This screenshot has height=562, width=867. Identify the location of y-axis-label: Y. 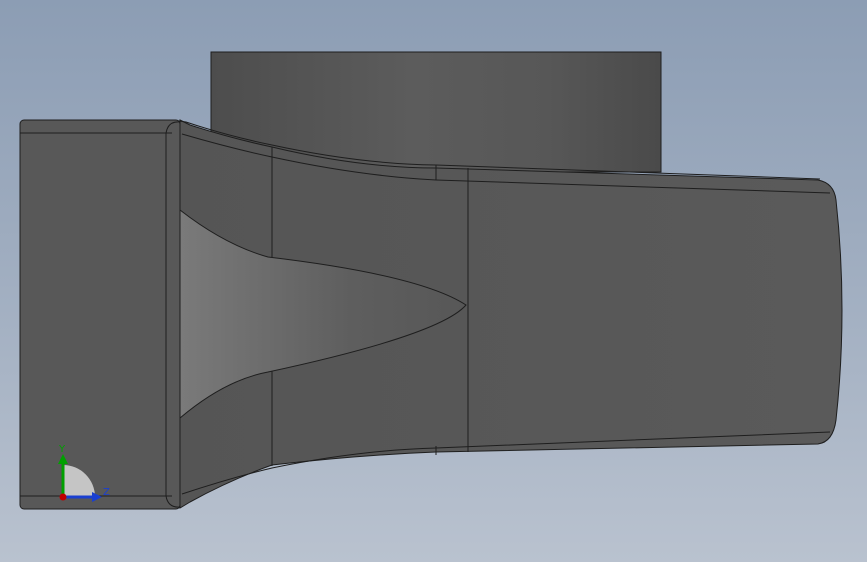
(62, 449).